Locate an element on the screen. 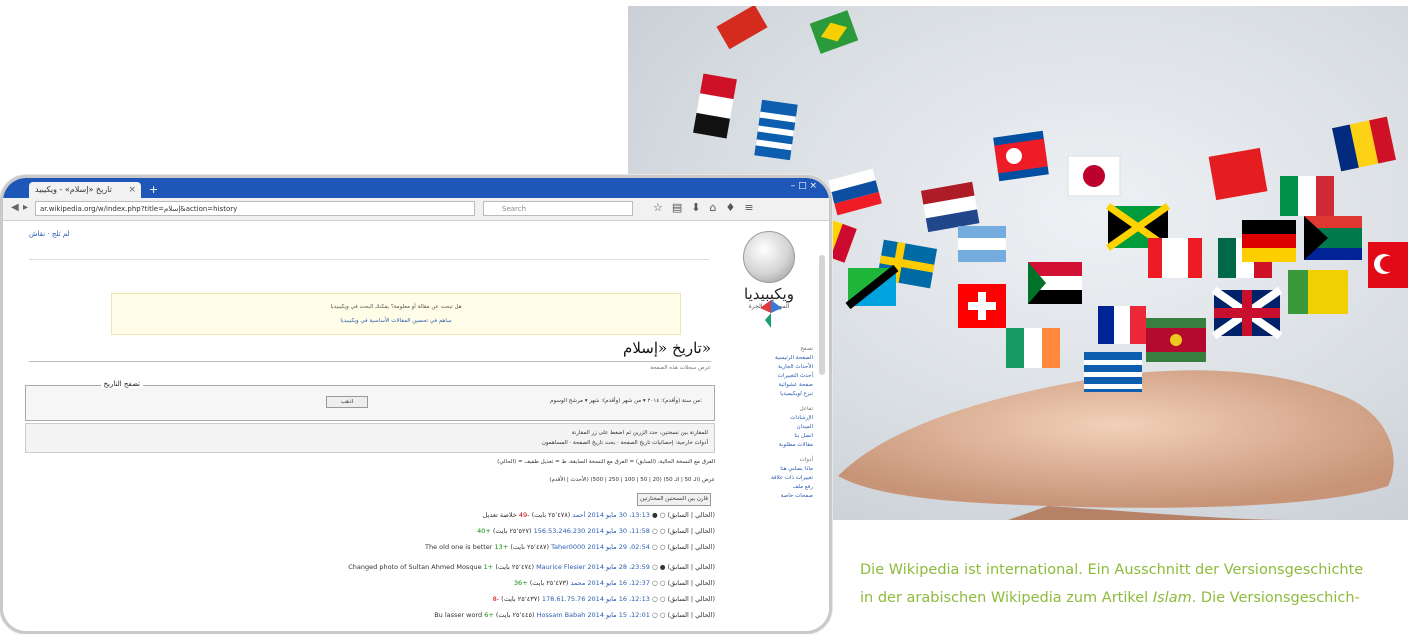  revision-user: Taher0000 is located at coordinates (568, 547).